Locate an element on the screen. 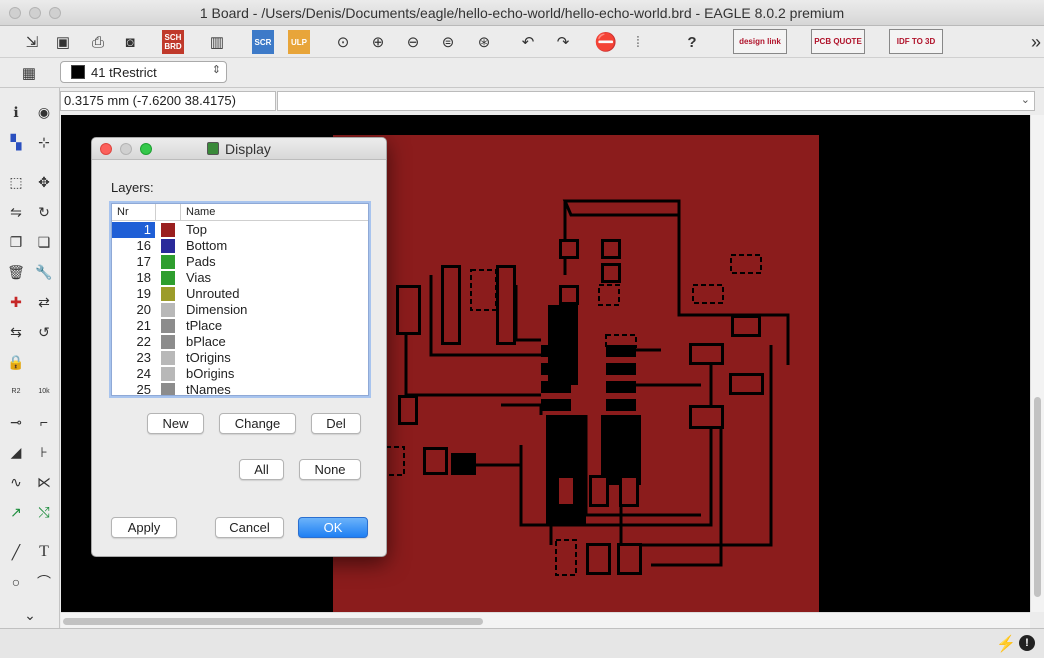  delete-layer-button: Del is located at coordinates (336, 423).